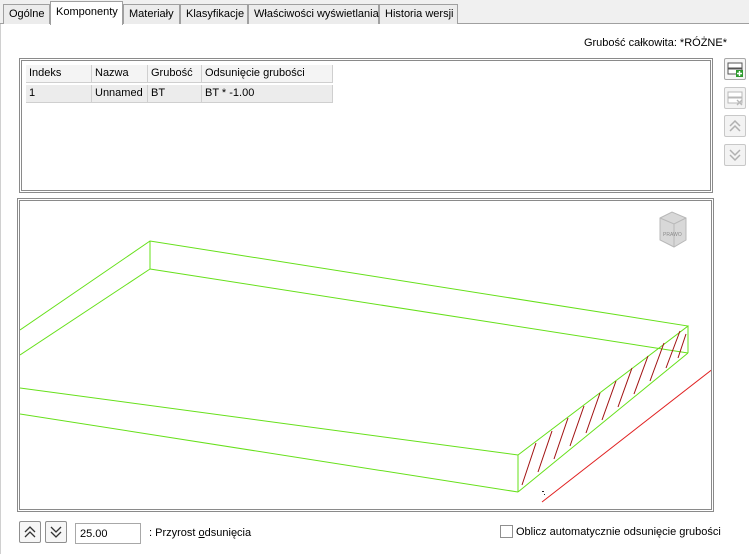  I want to click on reference-line, so click(626, 436).